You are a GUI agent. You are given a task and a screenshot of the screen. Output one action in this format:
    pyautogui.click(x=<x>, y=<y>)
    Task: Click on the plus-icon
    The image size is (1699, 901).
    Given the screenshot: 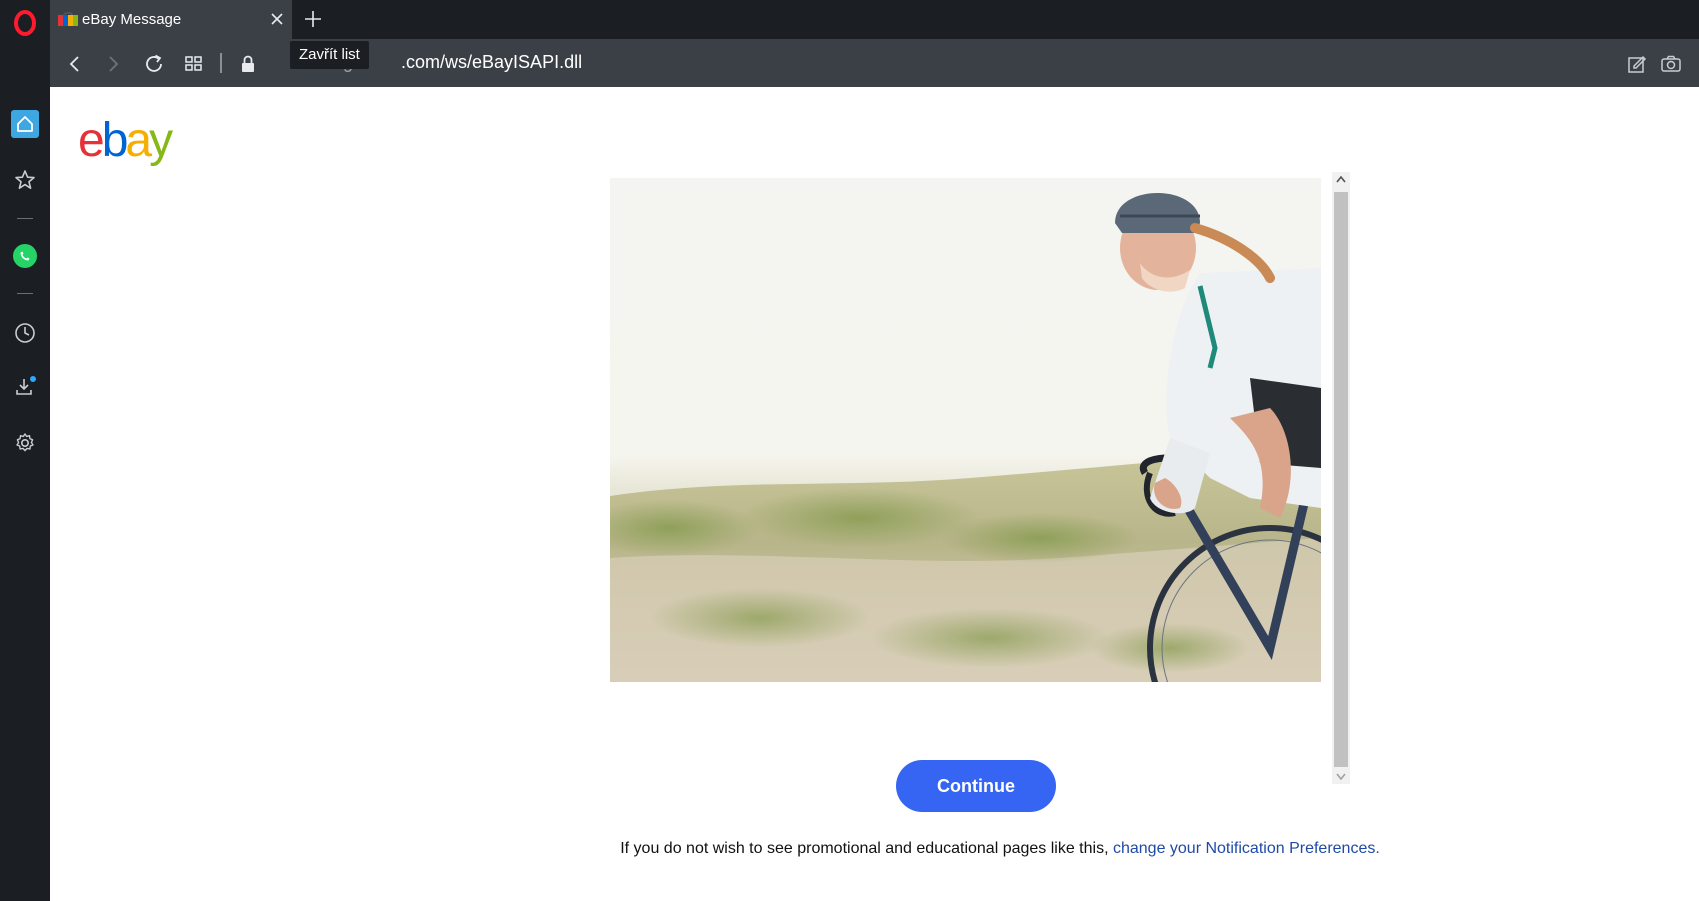 What is the action you would take?
    pyautogui.click(x=313, y=19)
    